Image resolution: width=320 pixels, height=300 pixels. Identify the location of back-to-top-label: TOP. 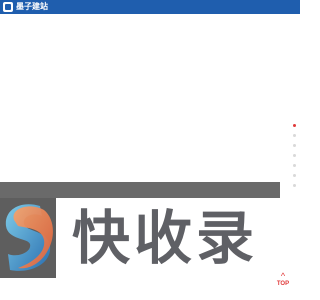
(283, 284).